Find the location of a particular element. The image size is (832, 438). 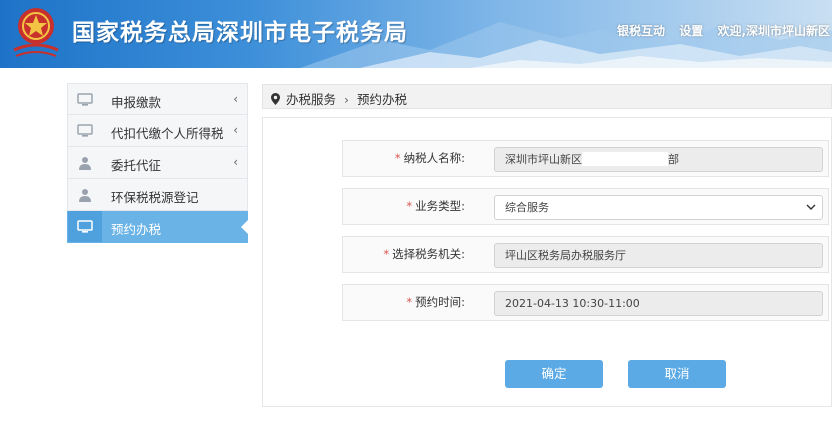

sidebar-item-appointment: 预约办税 is located at coordinates (157, 227).